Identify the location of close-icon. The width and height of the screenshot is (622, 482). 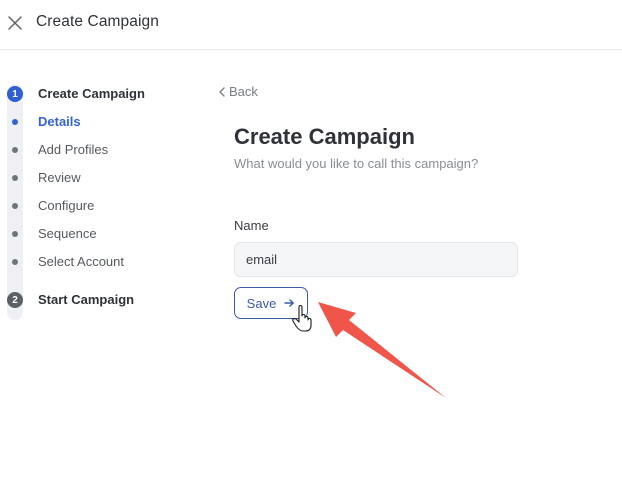
(15, 23).